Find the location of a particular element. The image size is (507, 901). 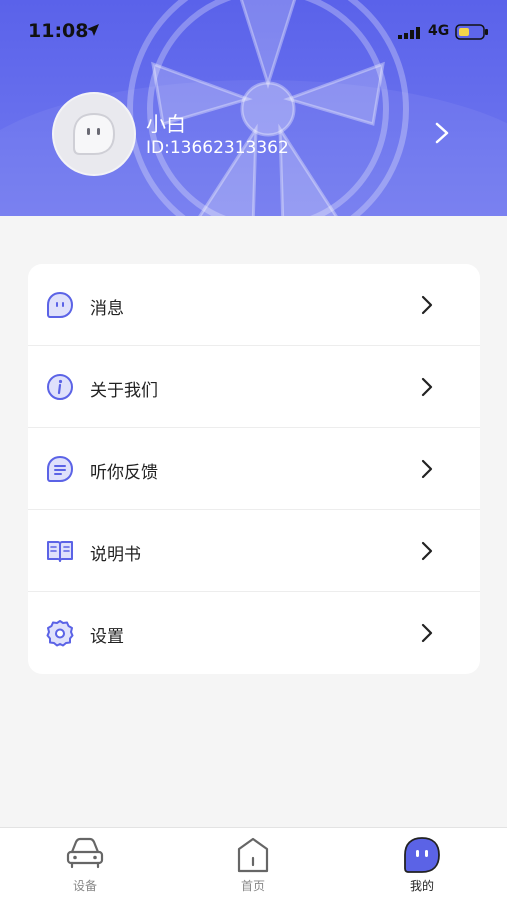

menu-item-label: 关于我们 is located at coordinates (124, 391).